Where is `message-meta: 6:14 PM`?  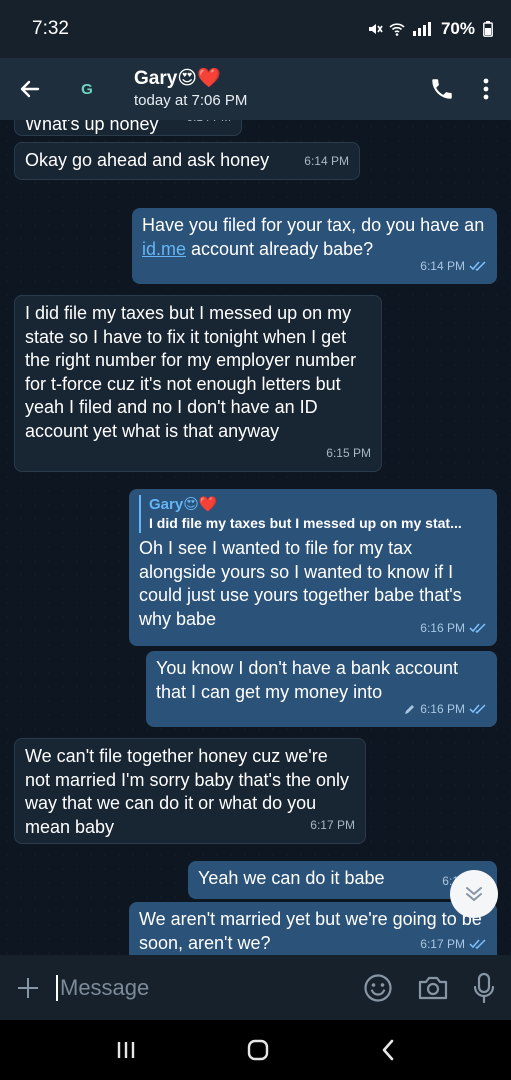 message-meta: 6:14 PM is located at coordinates (453, 267).